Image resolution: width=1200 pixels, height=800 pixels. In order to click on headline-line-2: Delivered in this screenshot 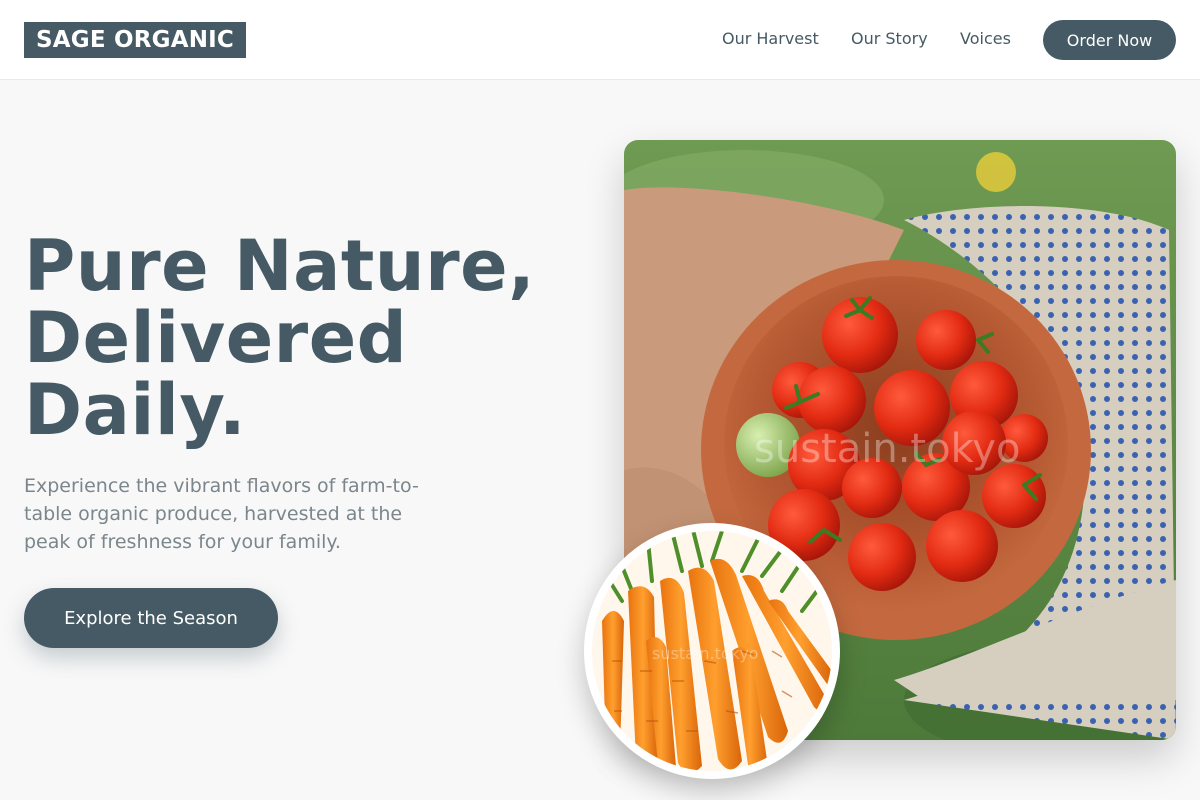, I will do `click(216, 338)`.